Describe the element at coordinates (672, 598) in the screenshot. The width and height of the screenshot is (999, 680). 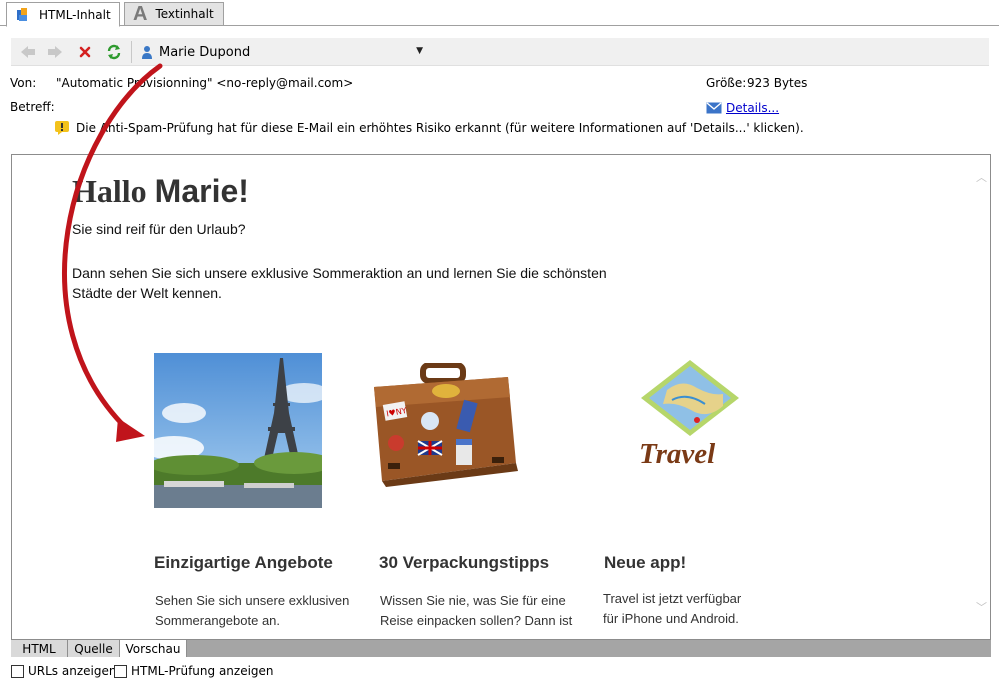
I see `new-app-text-line1: Travel ist jetzt verfügbar` at that location.